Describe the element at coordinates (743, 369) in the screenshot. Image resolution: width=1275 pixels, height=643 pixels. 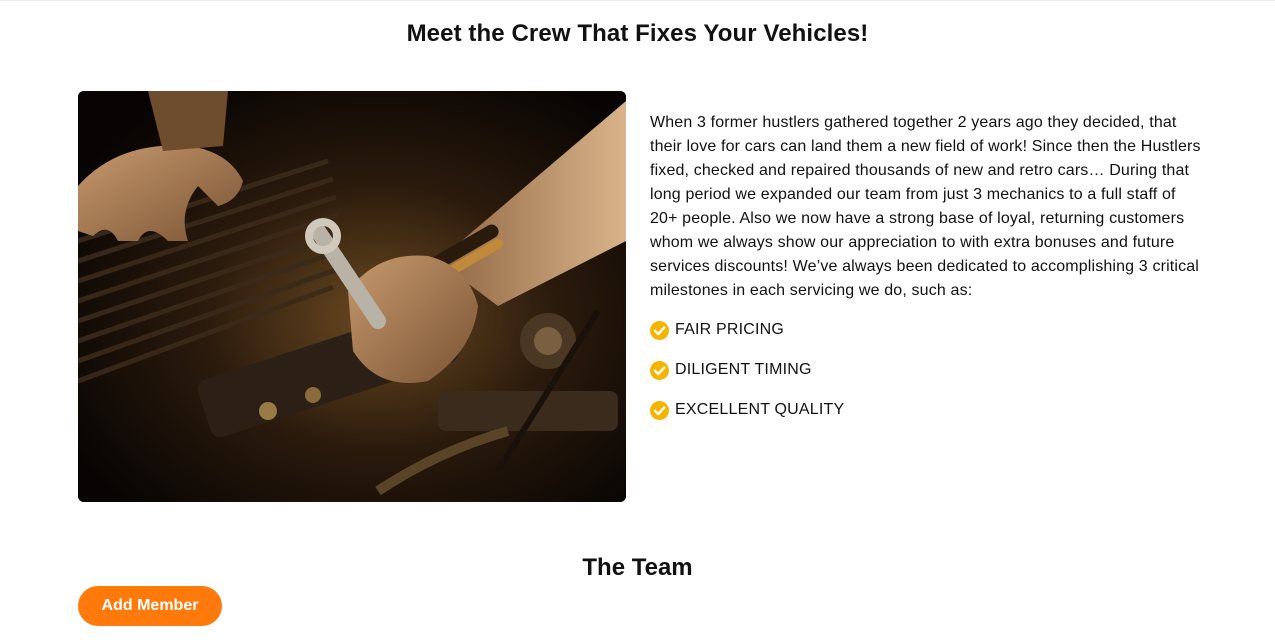
I see `milestone-label: DILIGENT TIMING` at that location.